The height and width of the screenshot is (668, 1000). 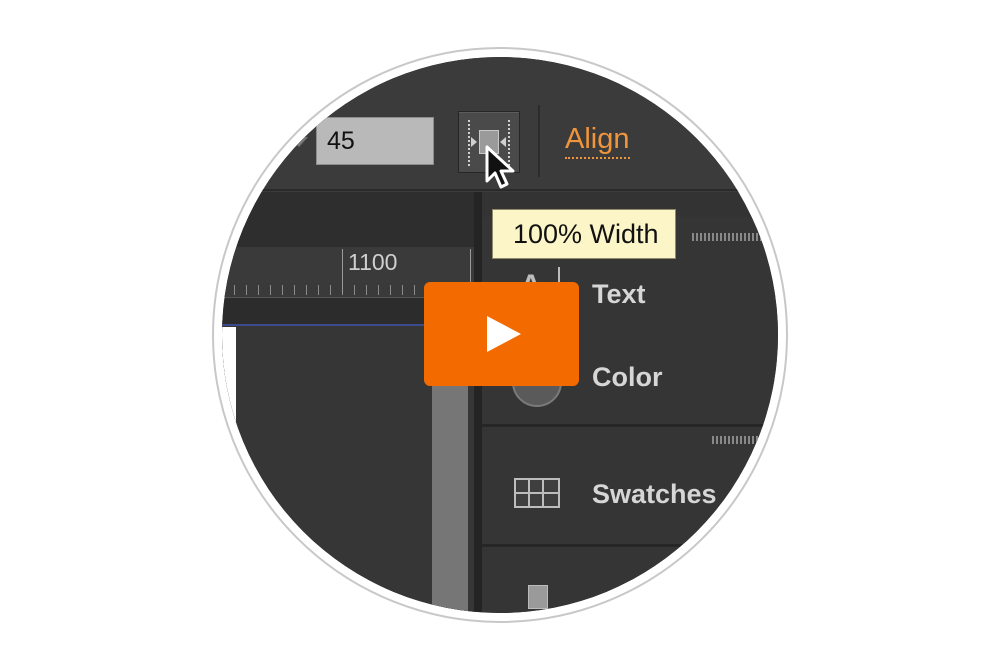 I want to click on panel-item-color: Color, so click(x=627, y=377).